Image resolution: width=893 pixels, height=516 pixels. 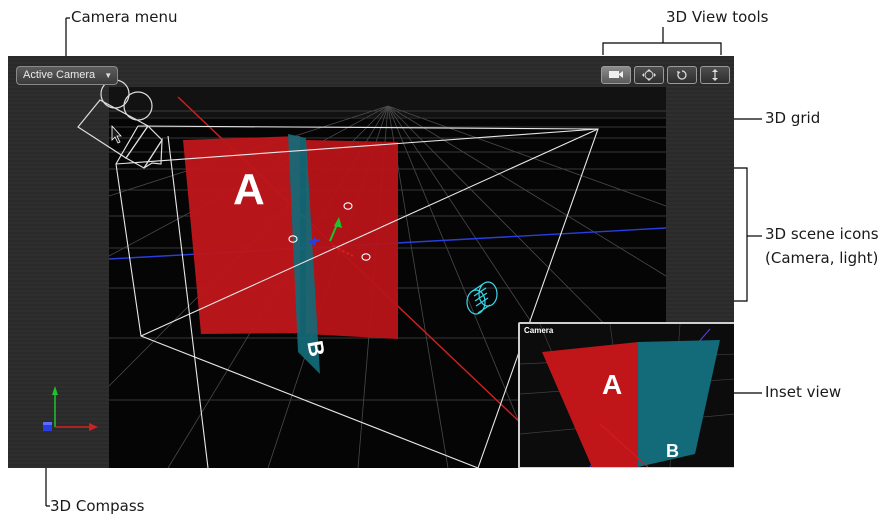 I want to click on callout-scene-icons-line2: (Camera, light), so click(x=822, y=258).